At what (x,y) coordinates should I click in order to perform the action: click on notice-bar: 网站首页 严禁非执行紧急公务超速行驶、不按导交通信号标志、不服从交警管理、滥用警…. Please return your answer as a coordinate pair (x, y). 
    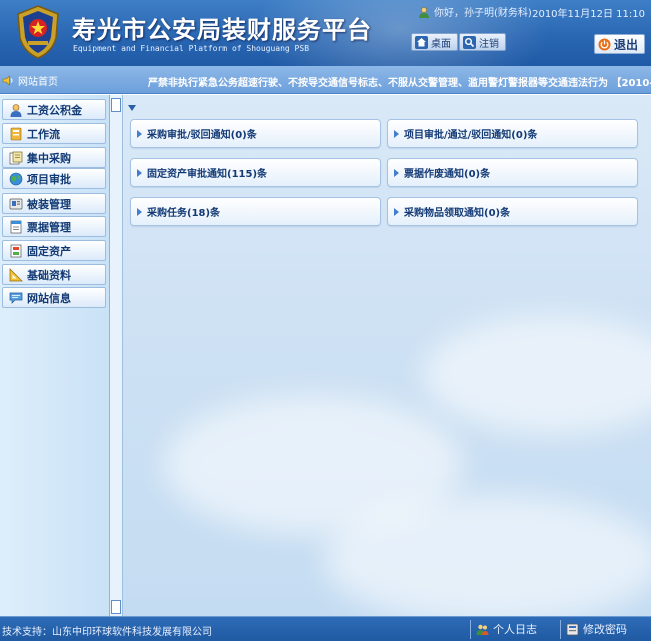
    Looking at the image, I should click on (325, 80).